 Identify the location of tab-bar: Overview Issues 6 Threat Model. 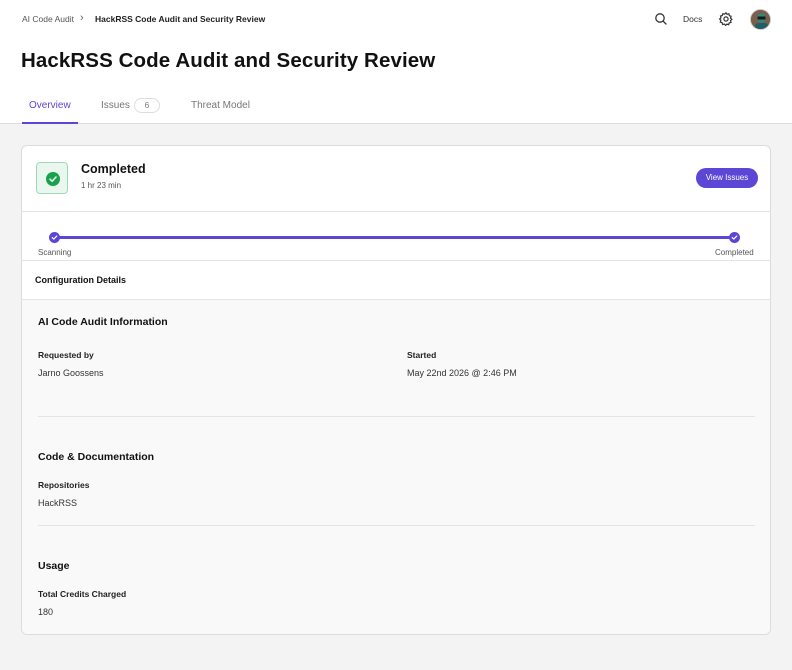
(396, 110).